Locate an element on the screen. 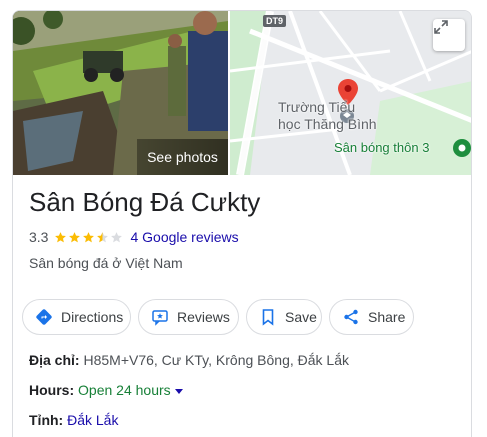 This screenshot has height=437, width=487. chevron-down-icon is located at coordinates (178, 391).